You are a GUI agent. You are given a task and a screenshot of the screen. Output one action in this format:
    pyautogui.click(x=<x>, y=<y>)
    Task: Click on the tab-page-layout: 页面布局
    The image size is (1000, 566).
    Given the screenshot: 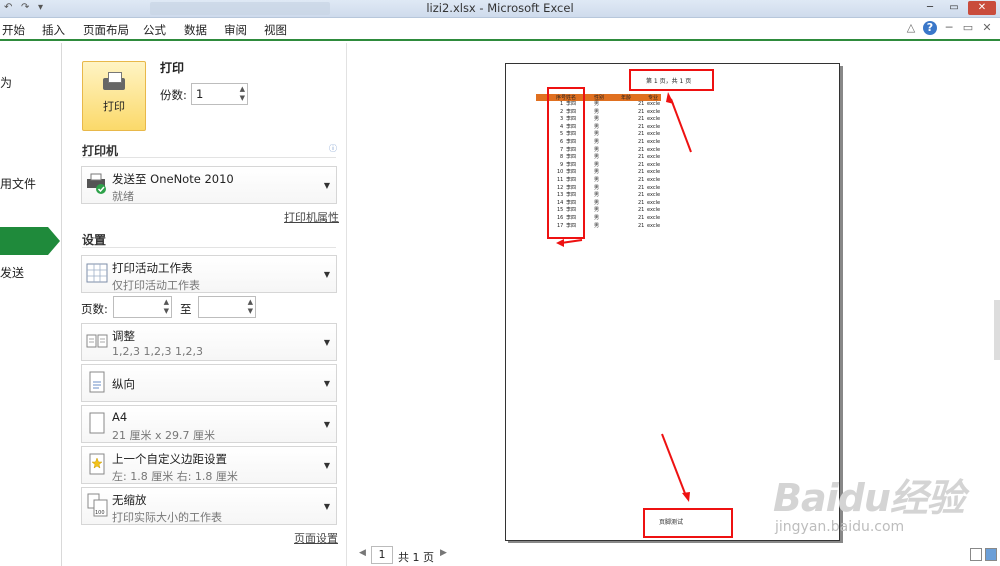 What is the action you would take?
    pyautogui.click(x=106, y=30)
    